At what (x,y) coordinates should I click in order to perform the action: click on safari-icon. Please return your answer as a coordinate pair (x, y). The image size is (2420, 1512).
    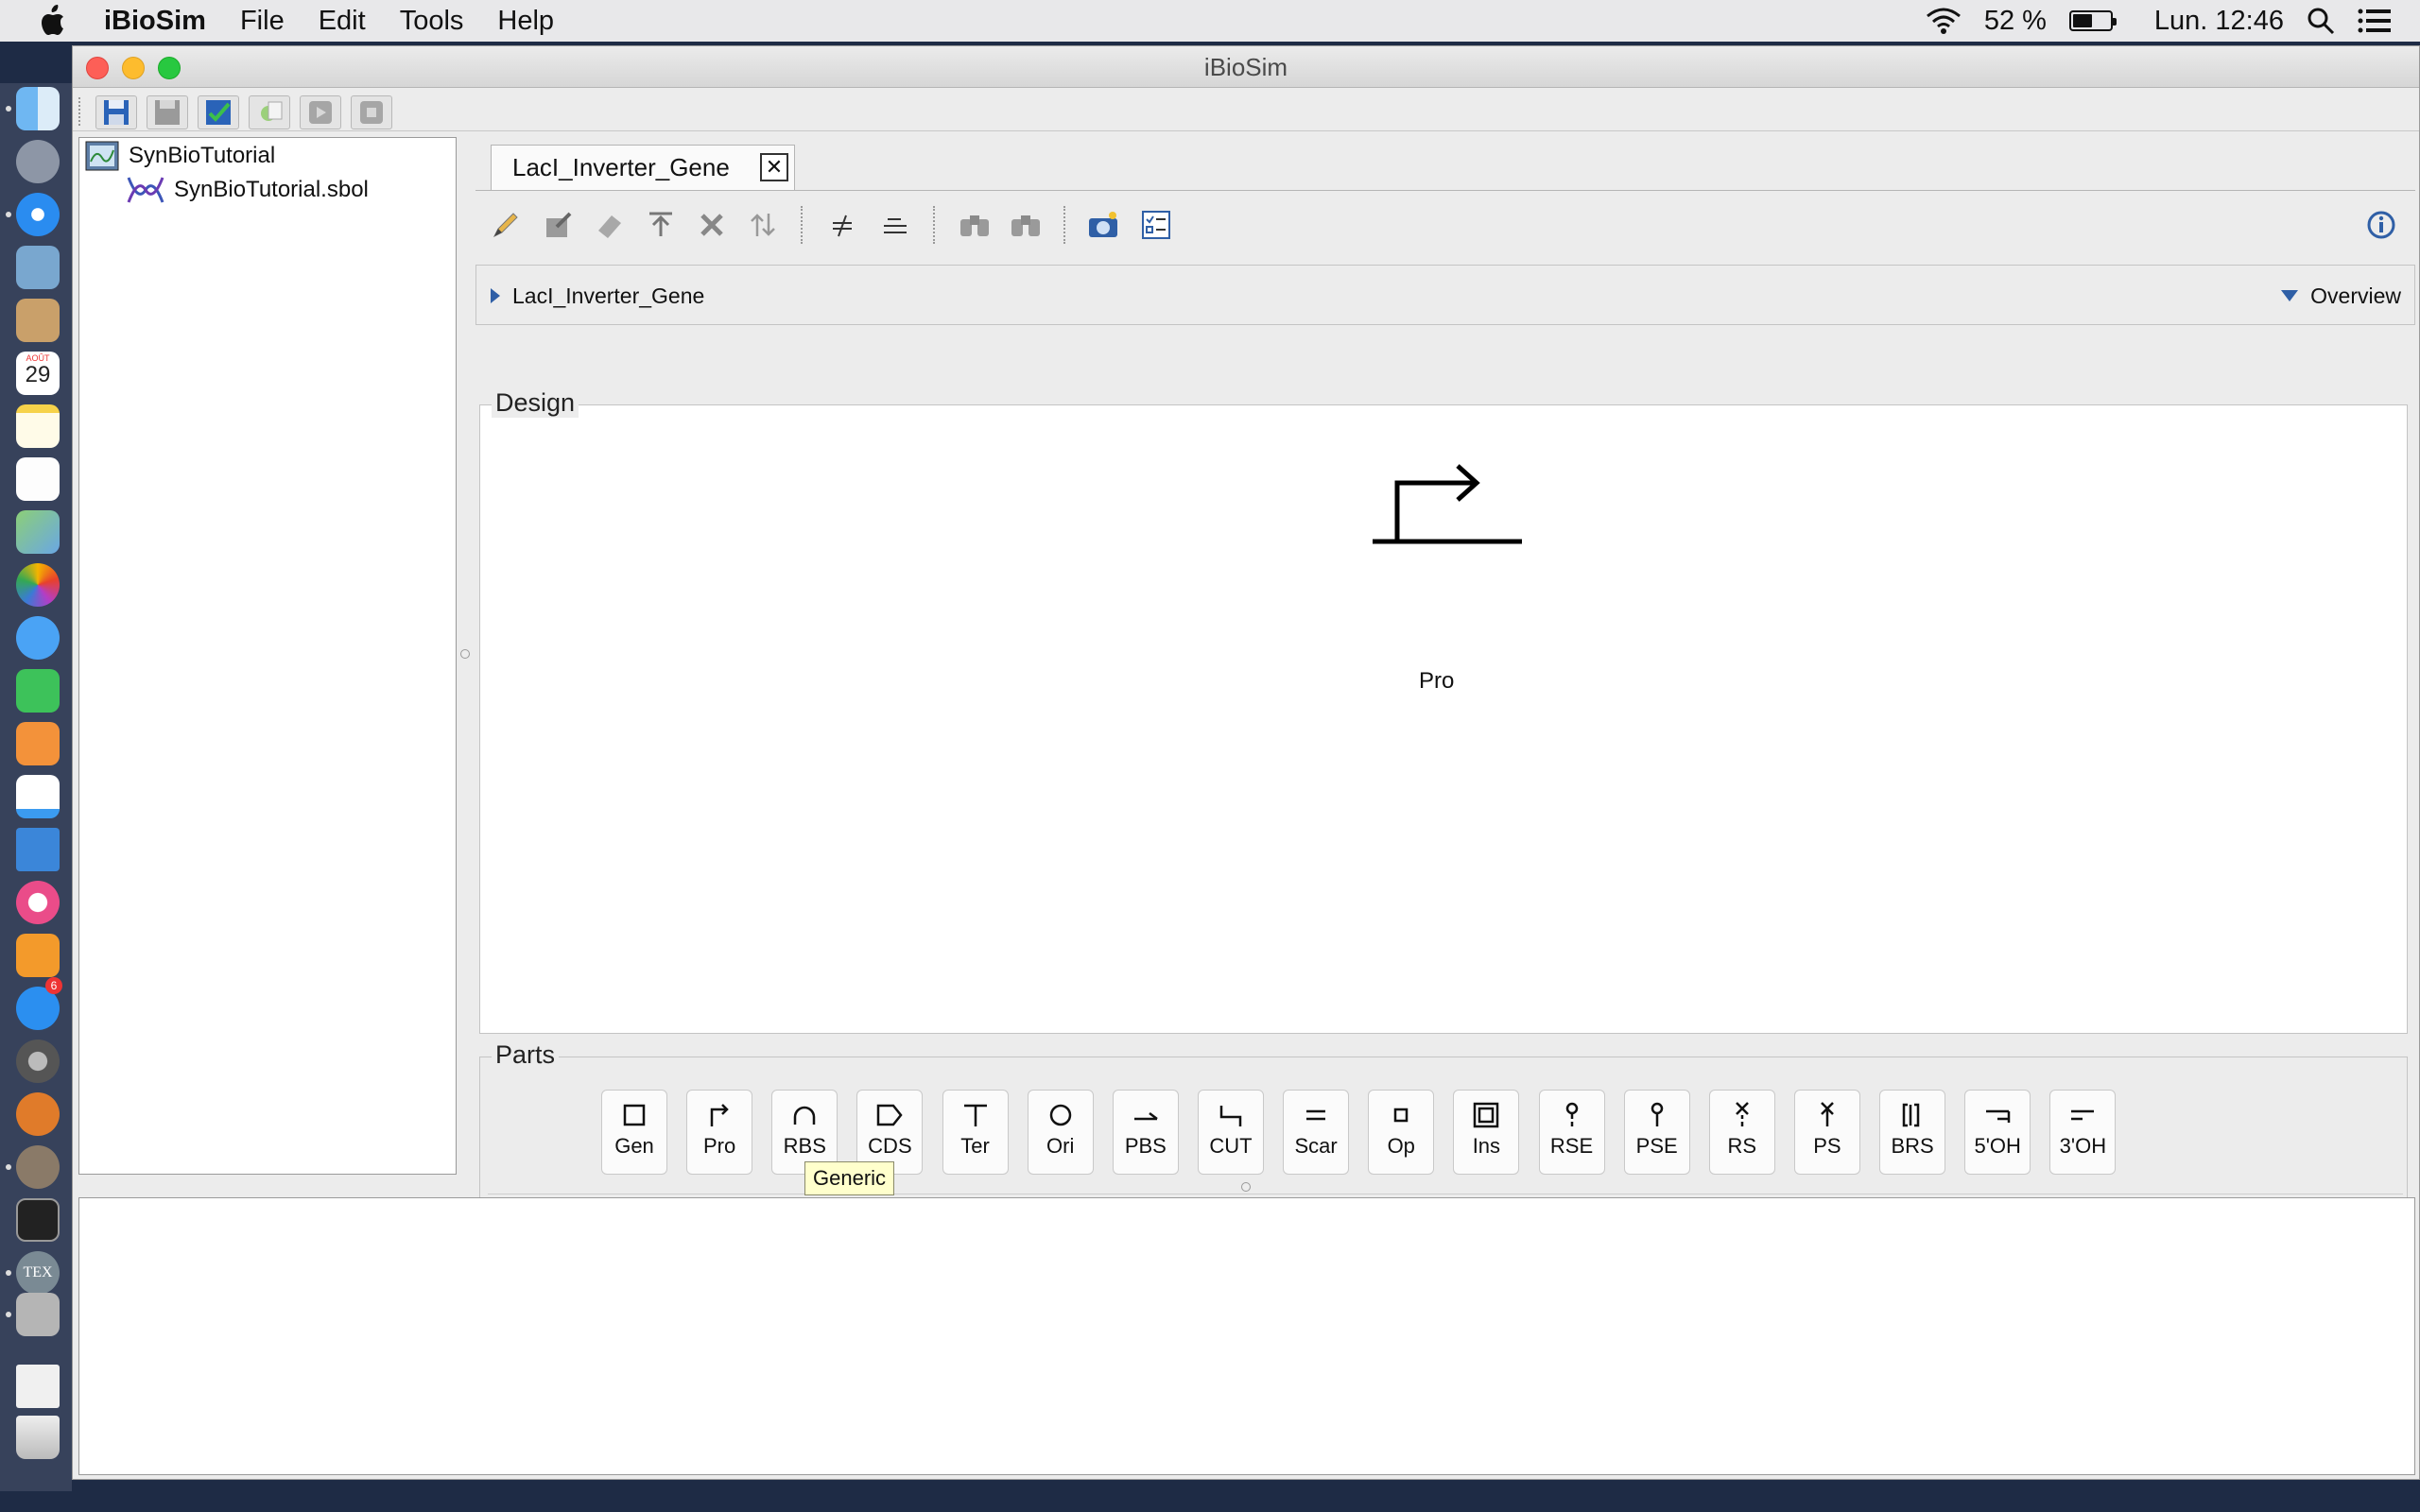
    Looking at the image, I should click on (38, 214).